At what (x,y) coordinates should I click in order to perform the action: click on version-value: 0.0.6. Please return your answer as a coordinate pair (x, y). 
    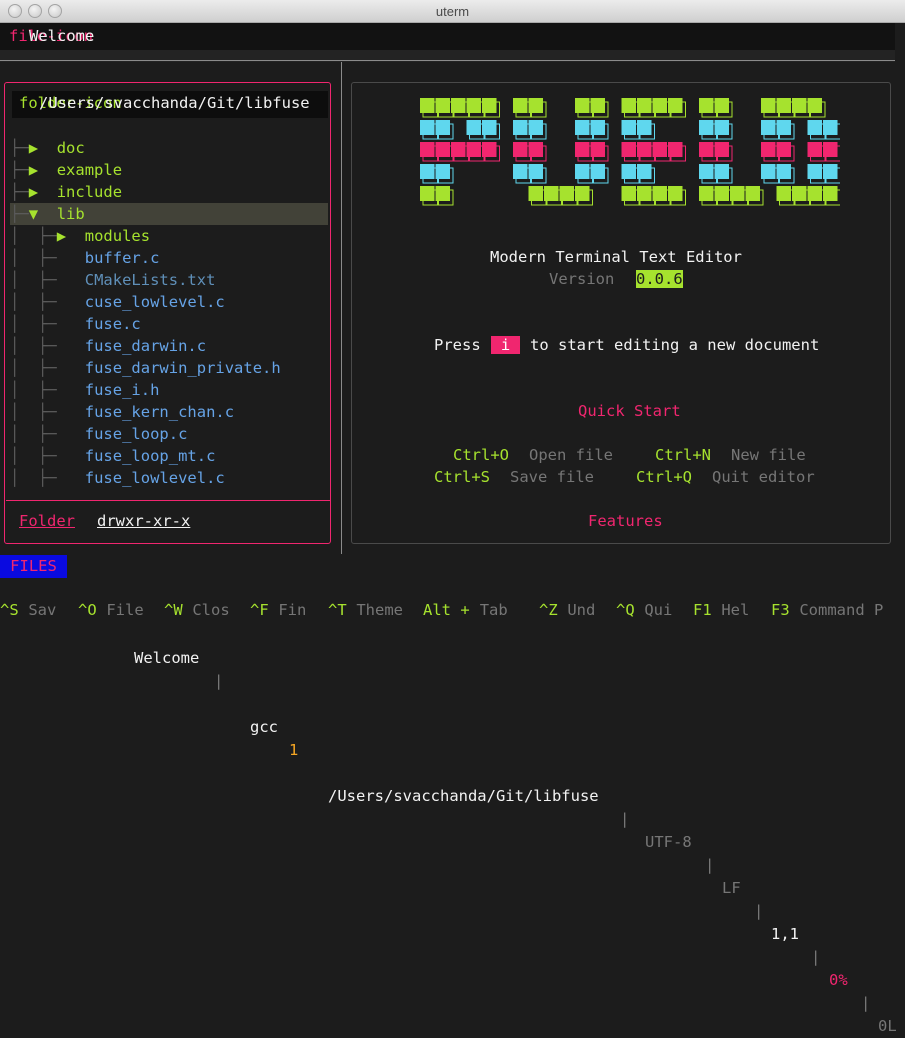
    Looking at the image, I should click on (659, 279).